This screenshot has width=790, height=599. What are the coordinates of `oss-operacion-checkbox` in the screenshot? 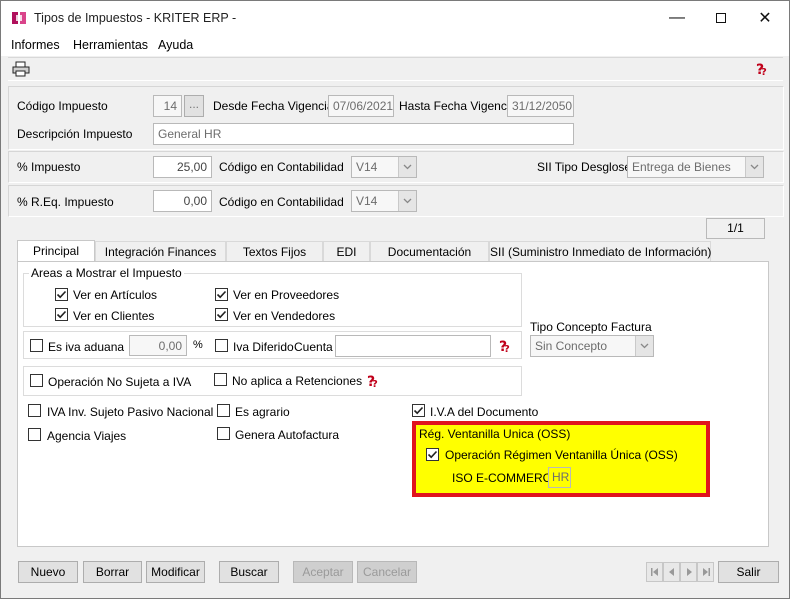 It's located at (432, 454).